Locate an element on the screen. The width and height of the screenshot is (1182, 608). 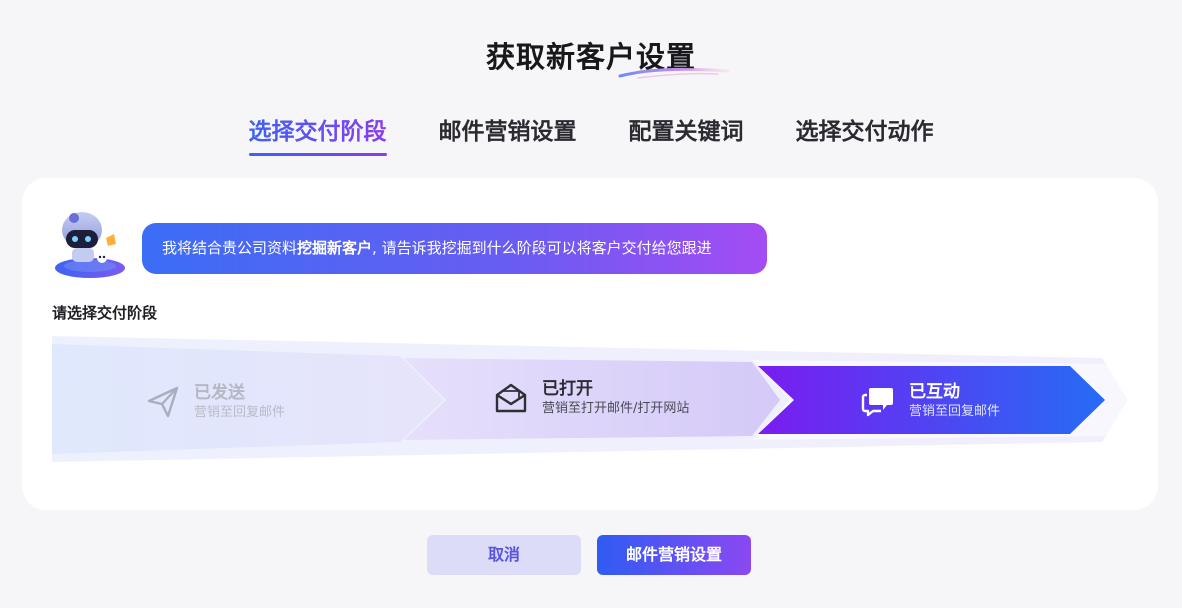
stage-title: 已发送 is located at coordinates (219, 393).